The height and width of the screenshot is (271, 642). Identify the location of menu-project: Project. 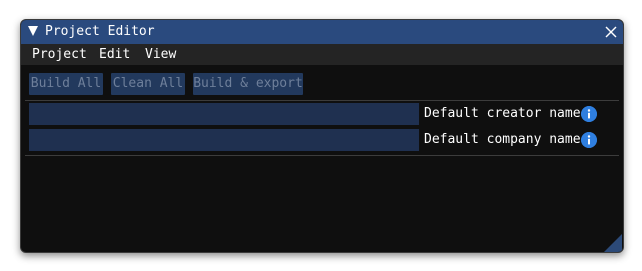
(59, 54).